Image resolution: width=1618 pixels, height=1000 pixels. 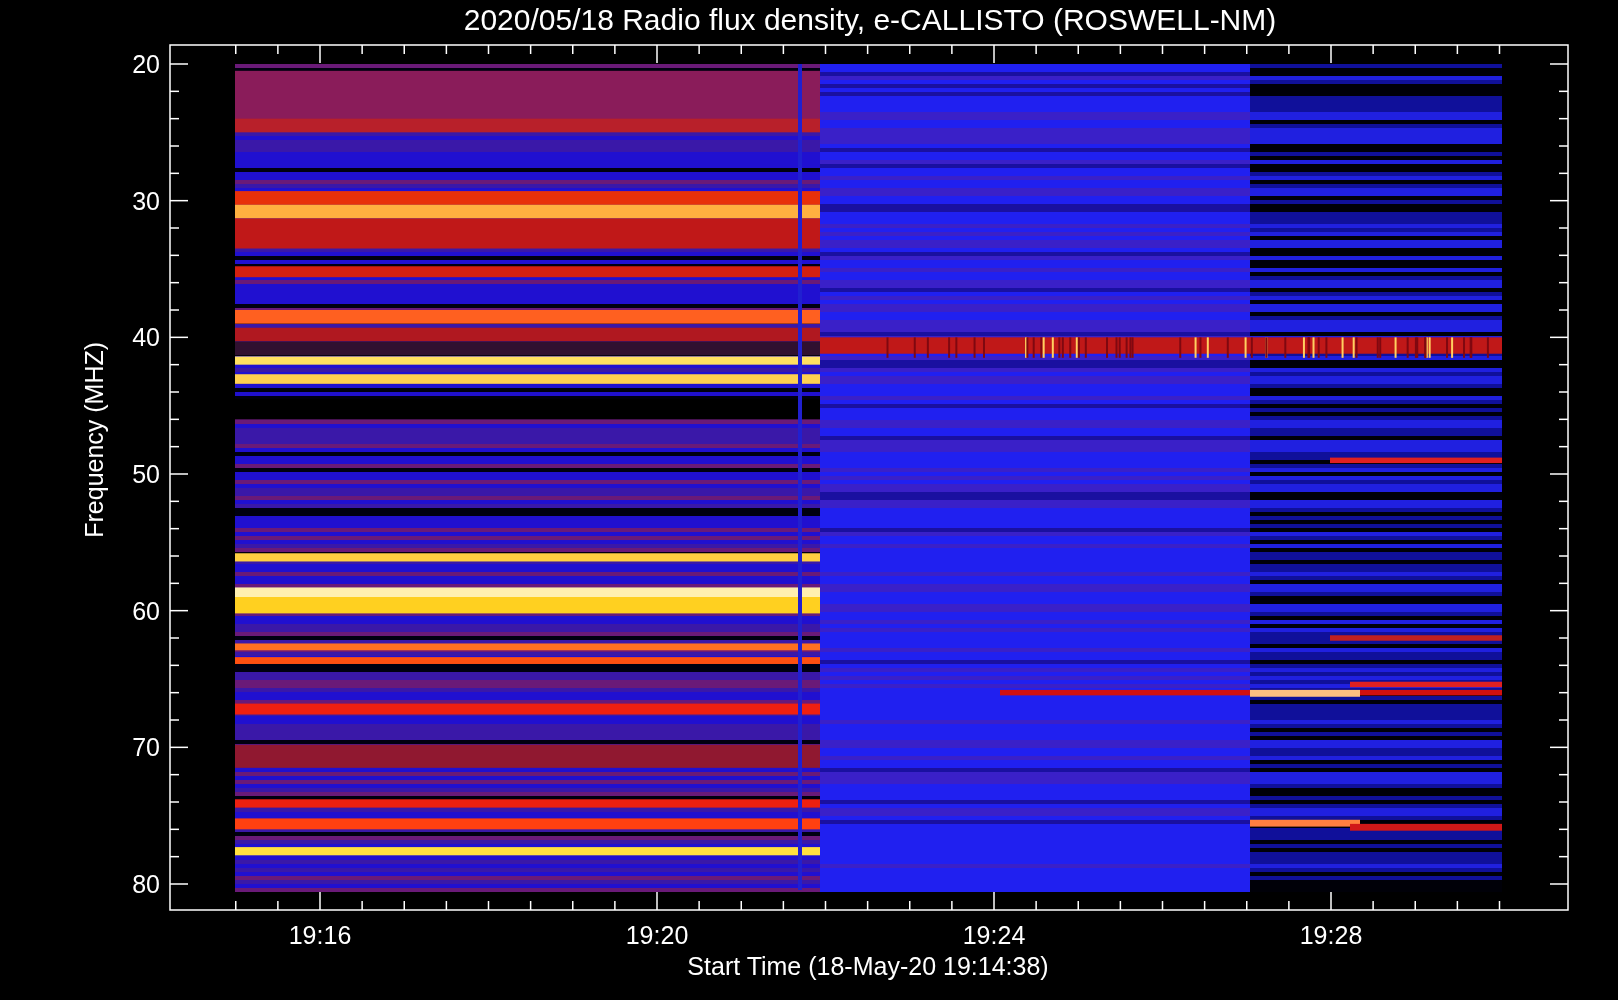 I want to click on y-axis-label: Frequency (MHZ), so click(x=94, y=439).